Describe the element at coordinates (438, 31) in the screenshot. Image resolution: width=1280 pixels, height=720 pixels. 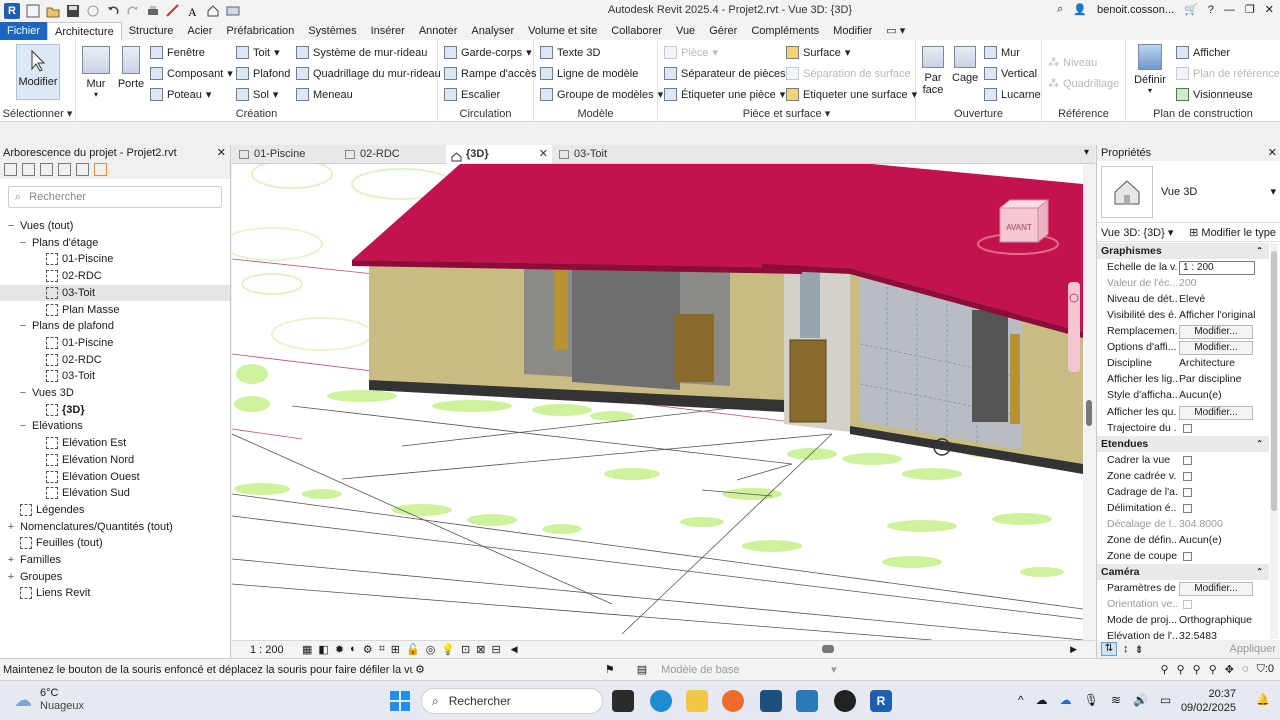
I see `tab-annoter: Annoter` at that location.